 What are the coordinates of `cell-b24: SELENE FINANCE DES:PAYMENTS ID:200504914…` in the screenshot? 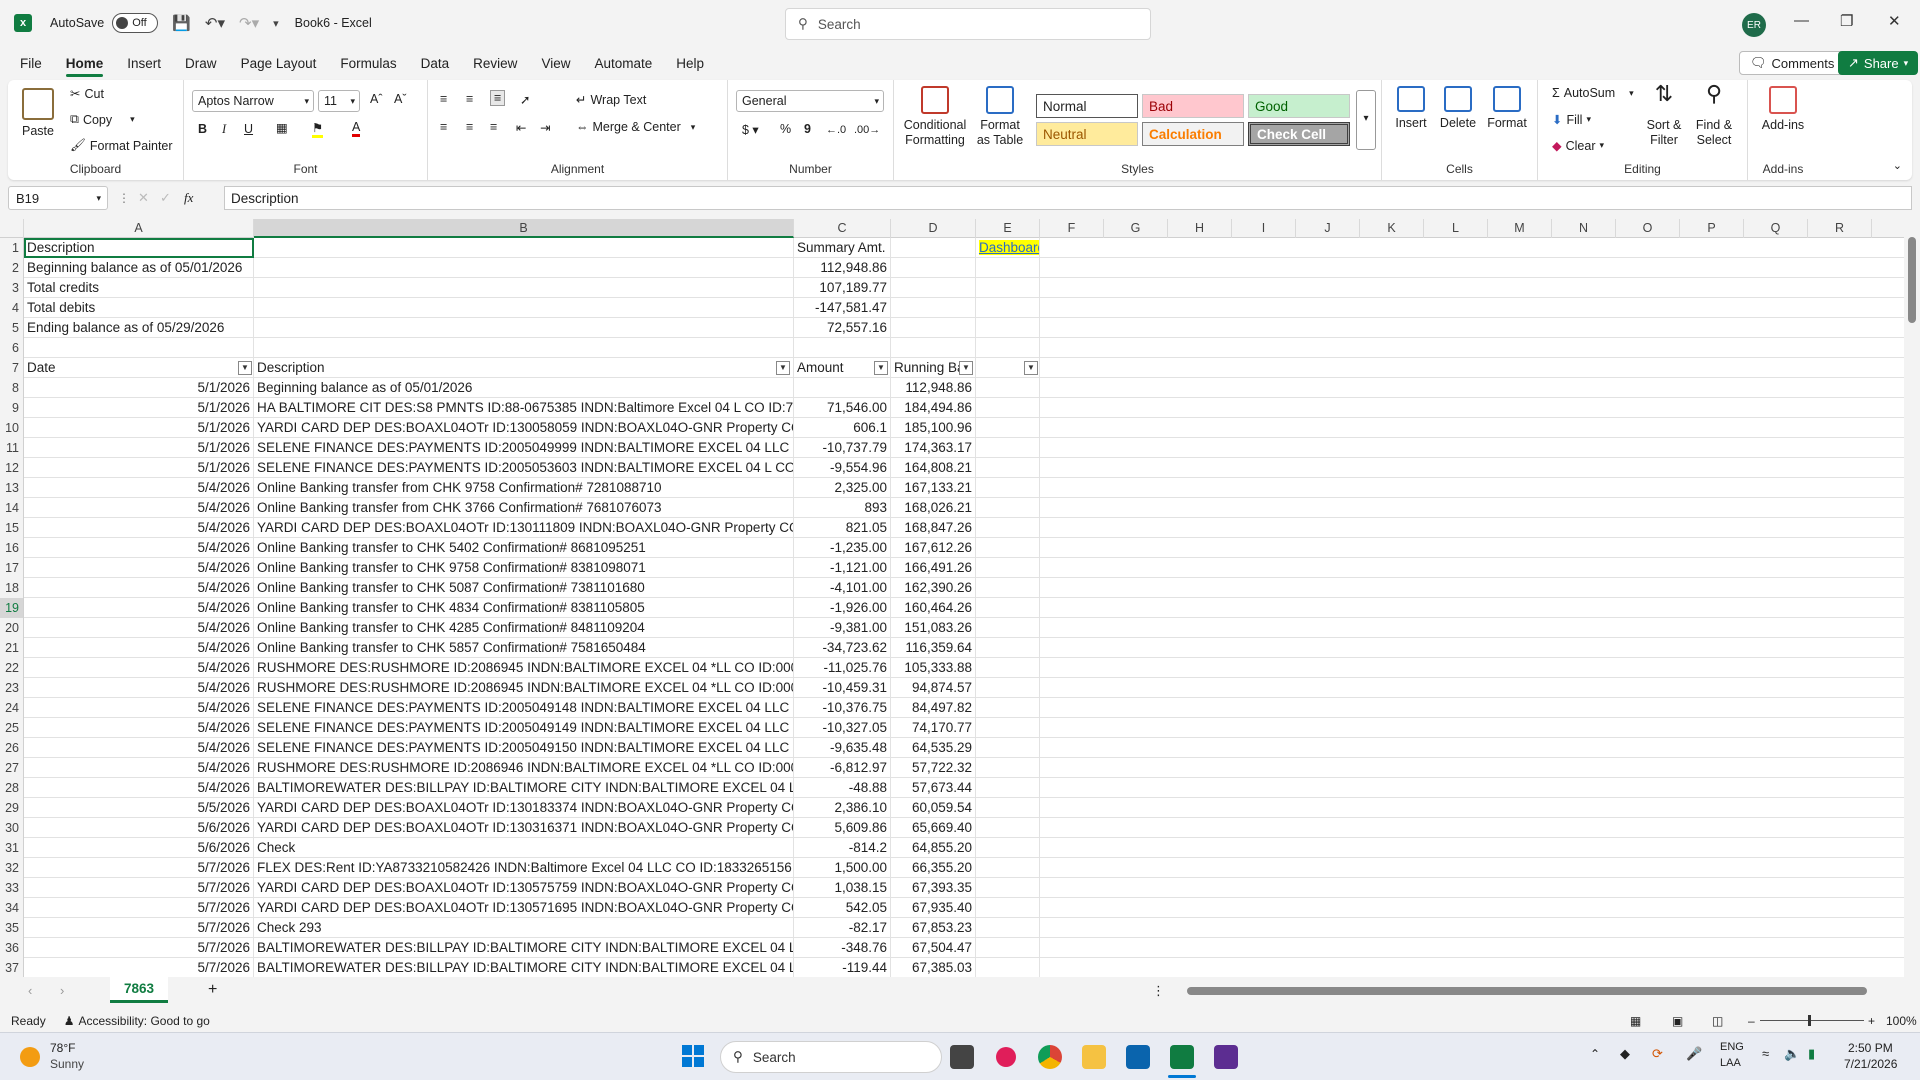 It's located at (524, 708).